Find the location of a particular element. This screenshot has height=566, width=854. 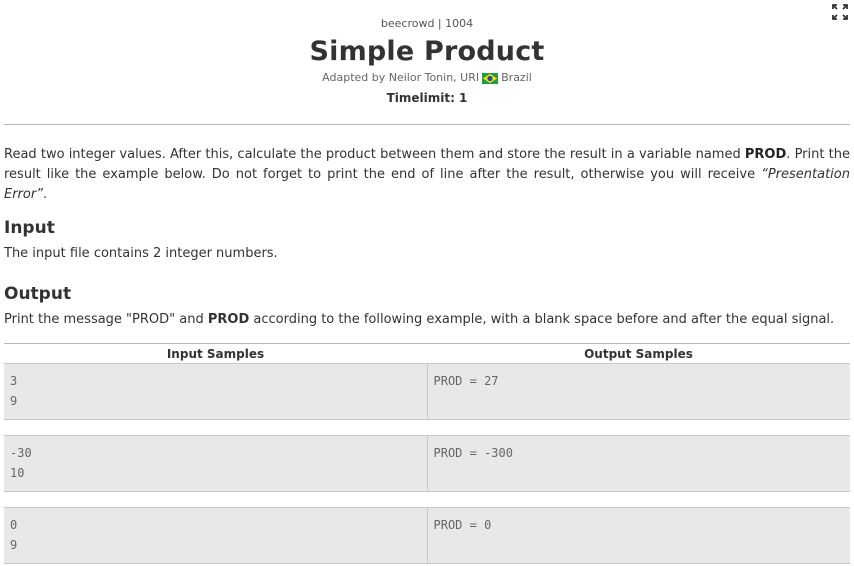

page-title: Simple Product is located at coordinates (427, 51).